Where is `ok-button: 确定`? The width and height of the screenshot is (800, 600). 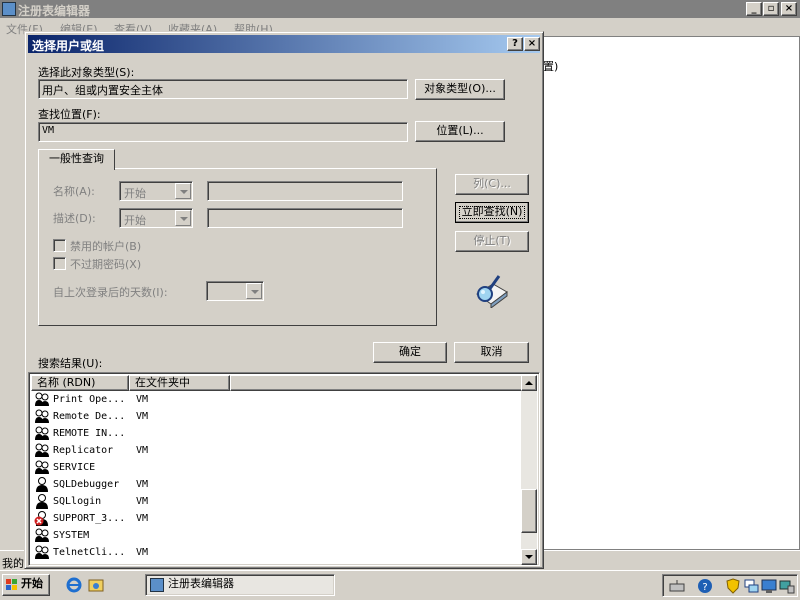 ok-button: 确定 is located at coordinates (410, 352).